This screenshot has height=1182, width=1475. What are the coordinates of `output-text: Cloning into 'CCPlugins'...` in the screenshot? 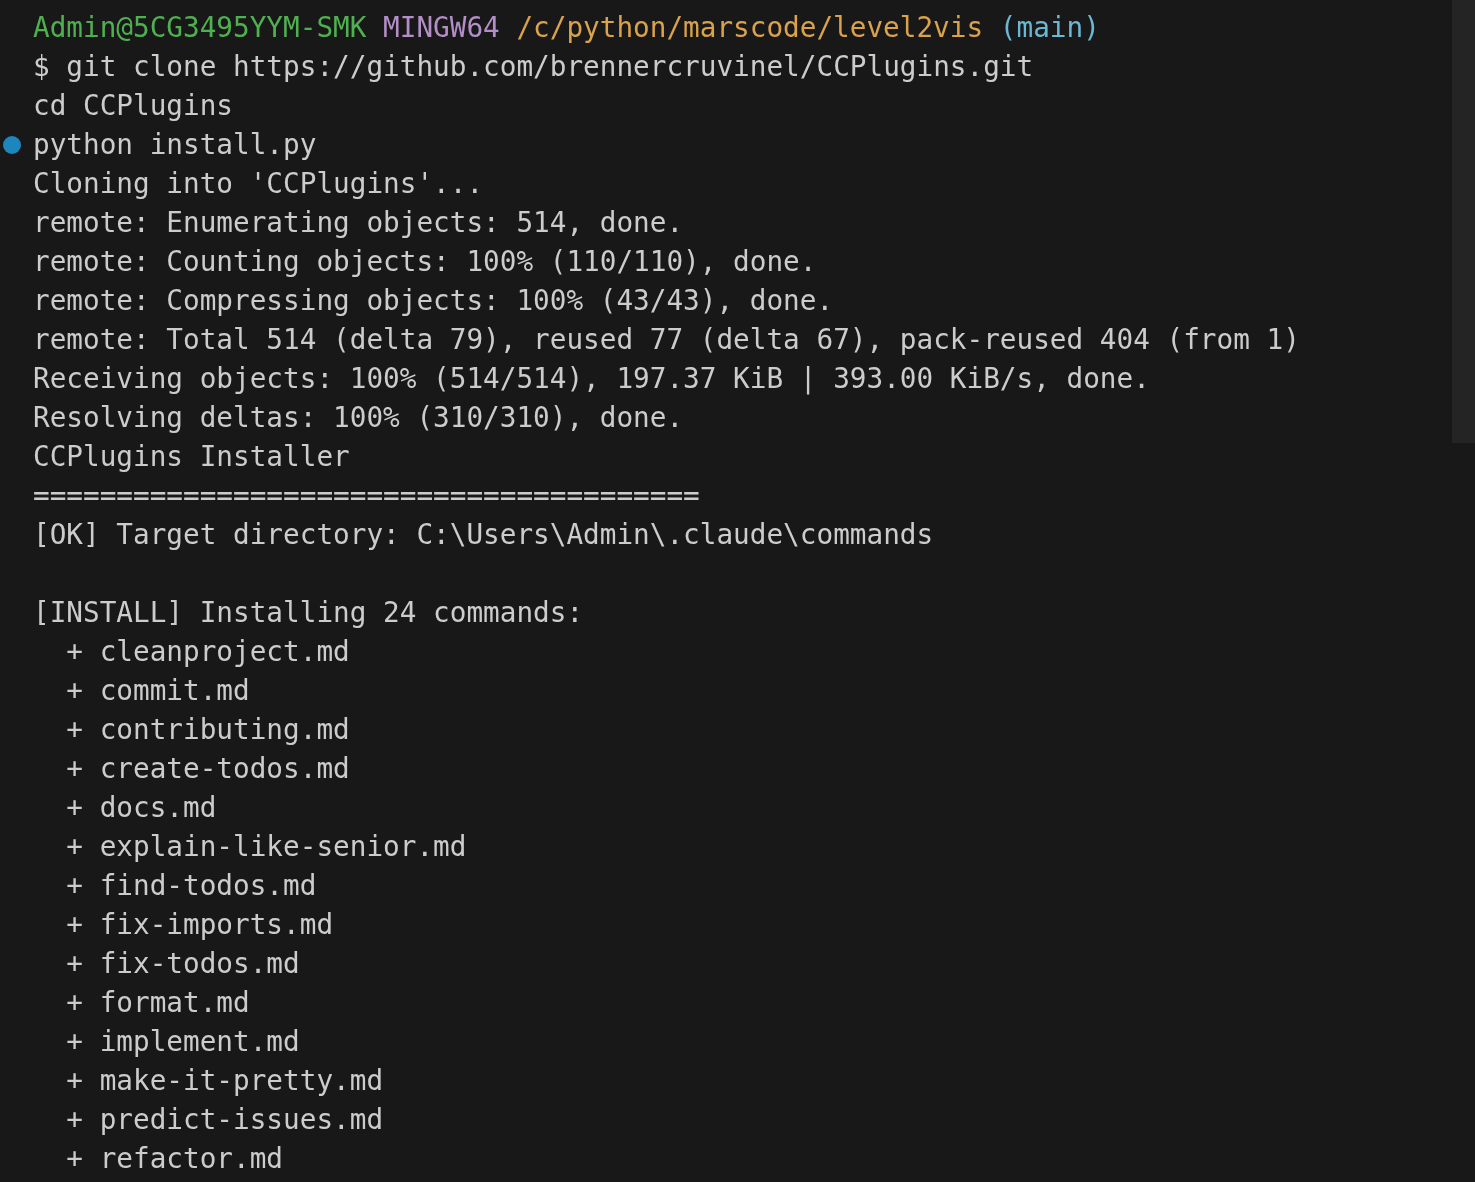 It's located at (258, 183).